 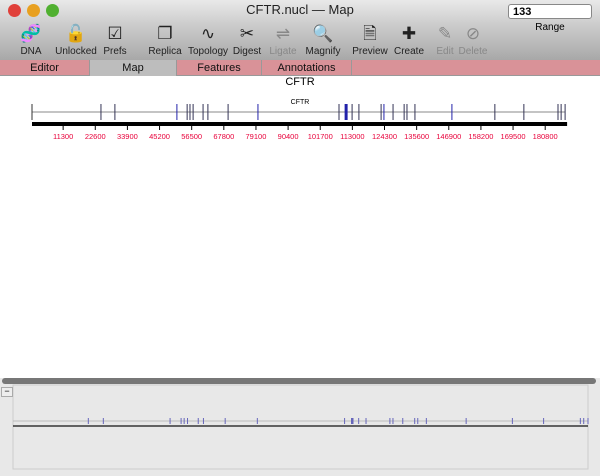 I want to click on delete-icon: ⊘, so click(x=473, y=33).